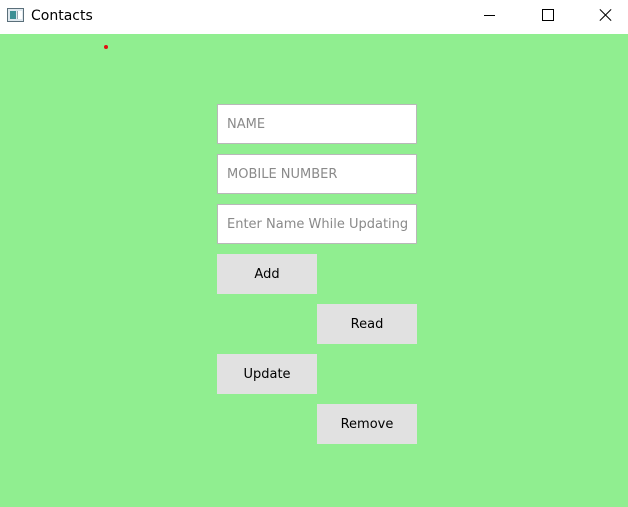 The height and width of the screenshot is (507, 628). Describe the element at coordinates (317, 224) in the screenshot. I see `update-name-input` at that location.